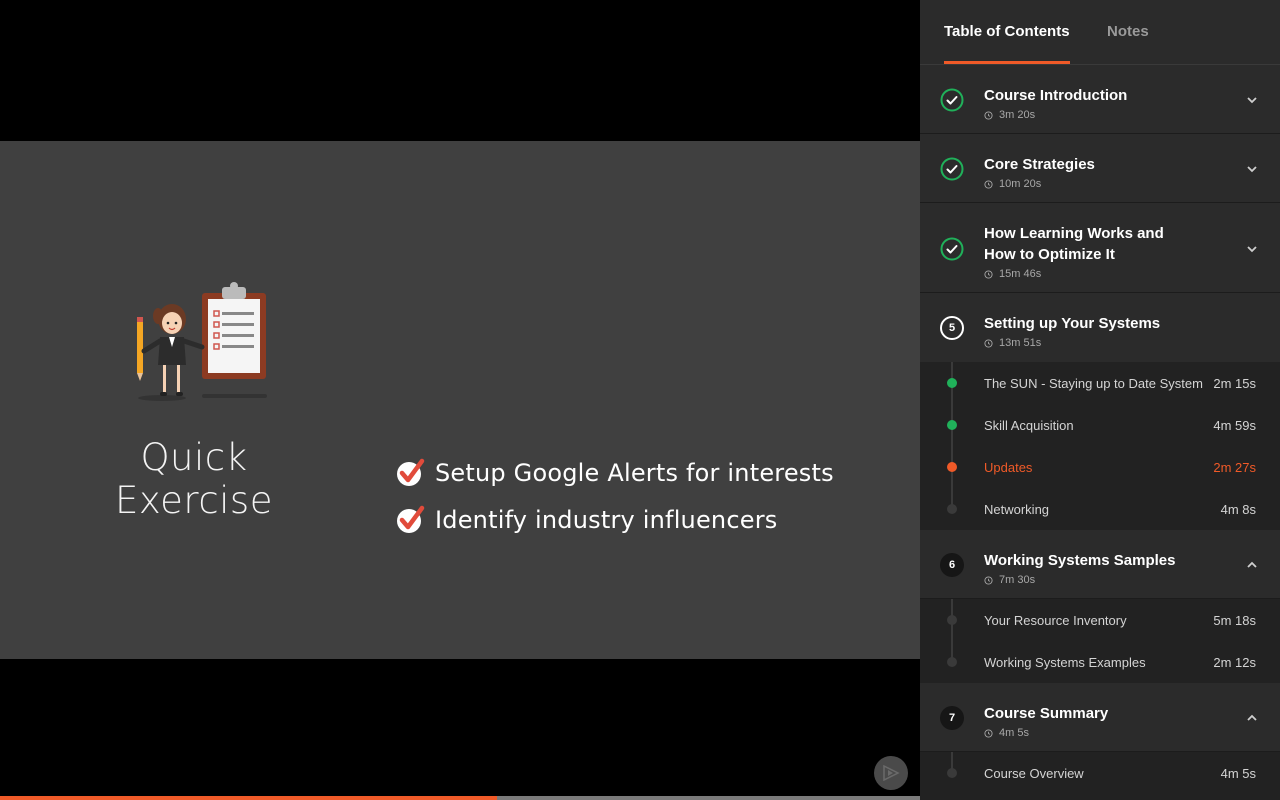 This screenshot has width=1280, height=800. I want to click on module-course-introduction: Course Introduction 3m 20s, so click(1100, 99).